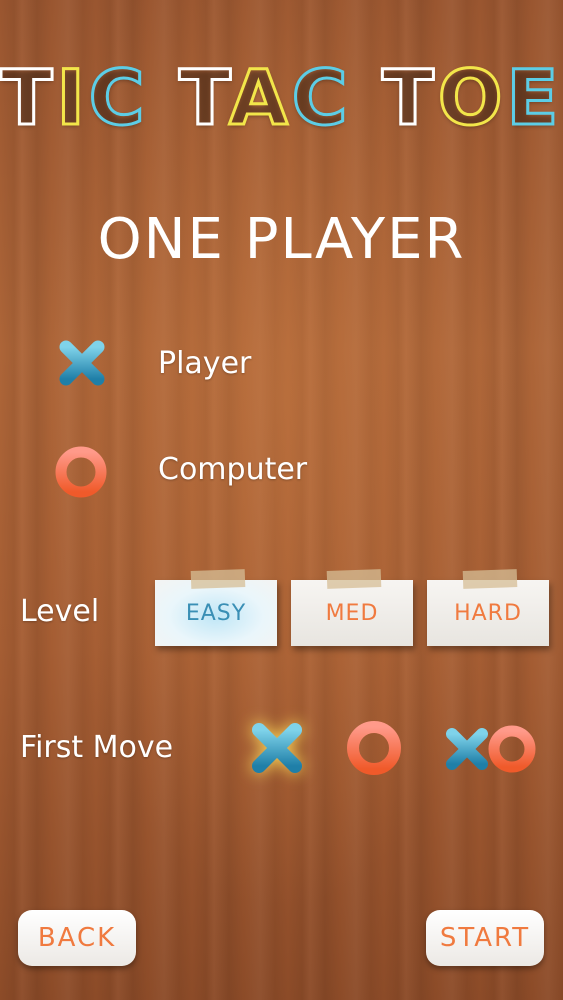 This screenshot has height=1000, width=563. I want to click on start-button: START, so click(485, 938).